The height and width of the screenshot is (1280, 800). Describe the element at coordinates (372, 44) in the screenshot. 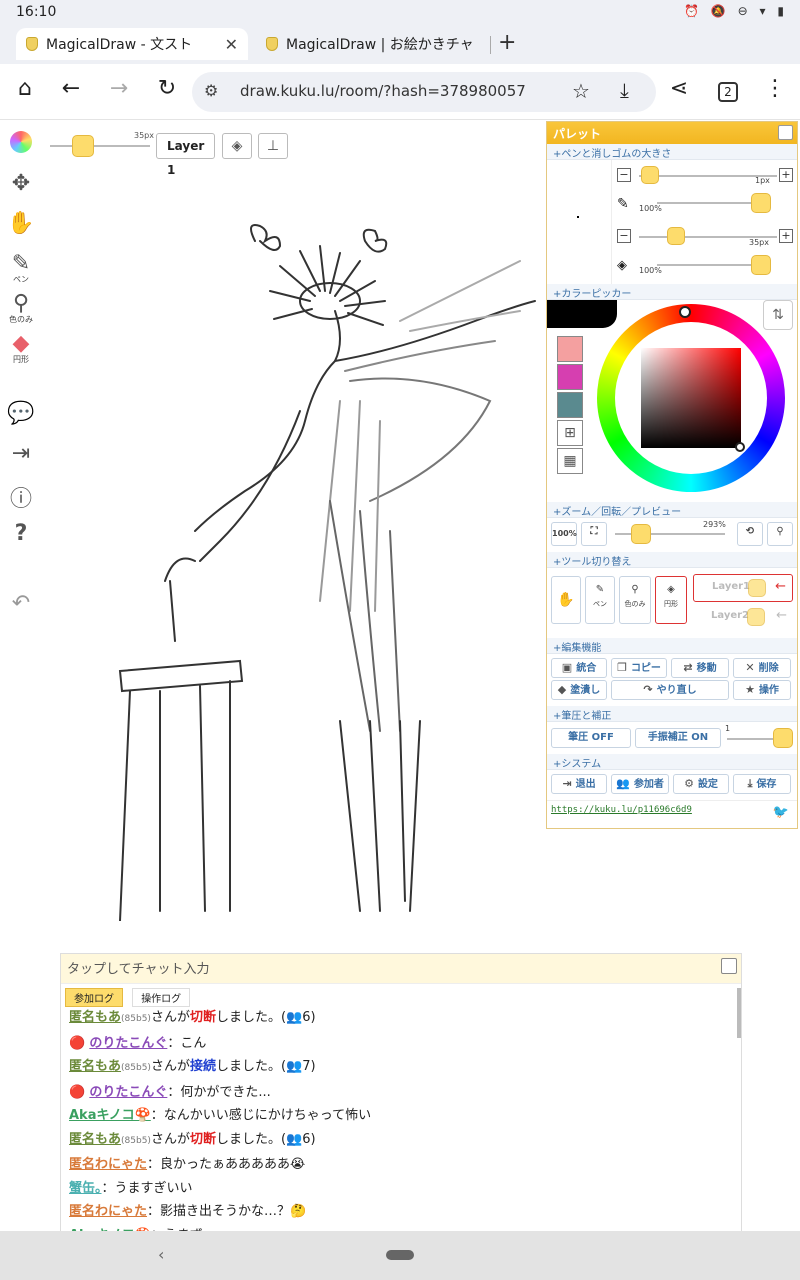

I see `tab-magicaldraw-chat: MagicalDraw | お絵かきチャ` at that location.